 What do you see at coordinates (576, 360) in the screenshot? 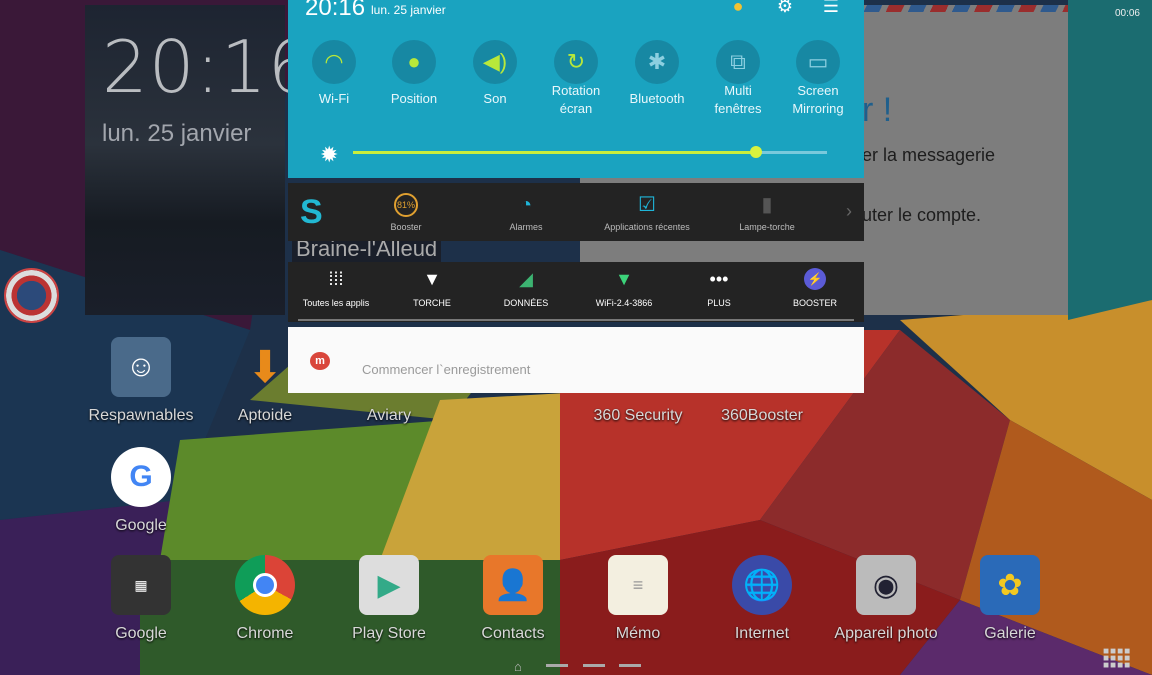
I see `notification-recording: m Commencer l`enregistrement` at bounding box center [576, 360].